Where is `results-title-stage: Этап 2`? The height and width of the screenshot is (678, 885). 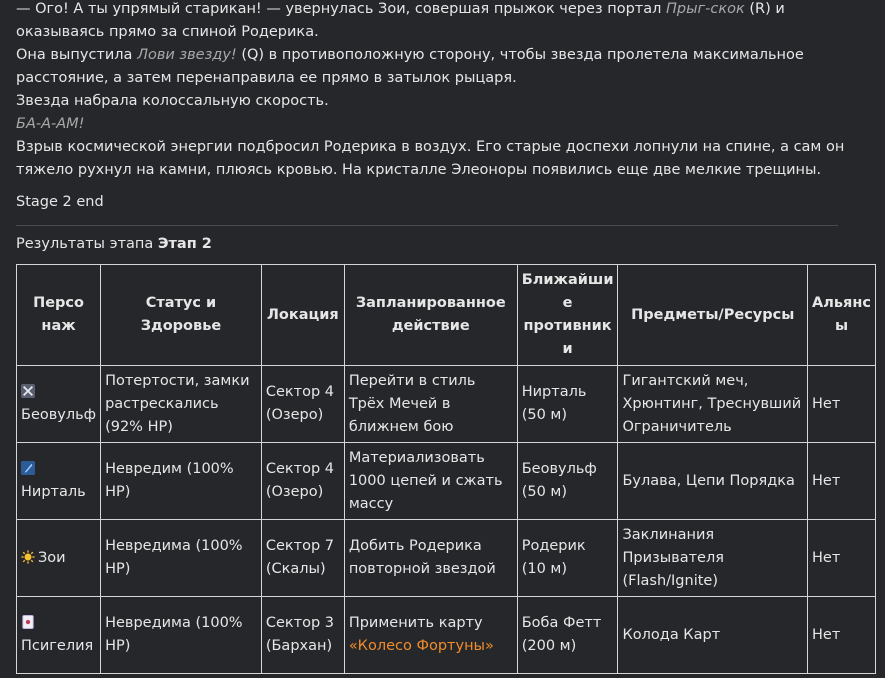 results-title-stage: Этап 2 is located at coordinates (184, 244).